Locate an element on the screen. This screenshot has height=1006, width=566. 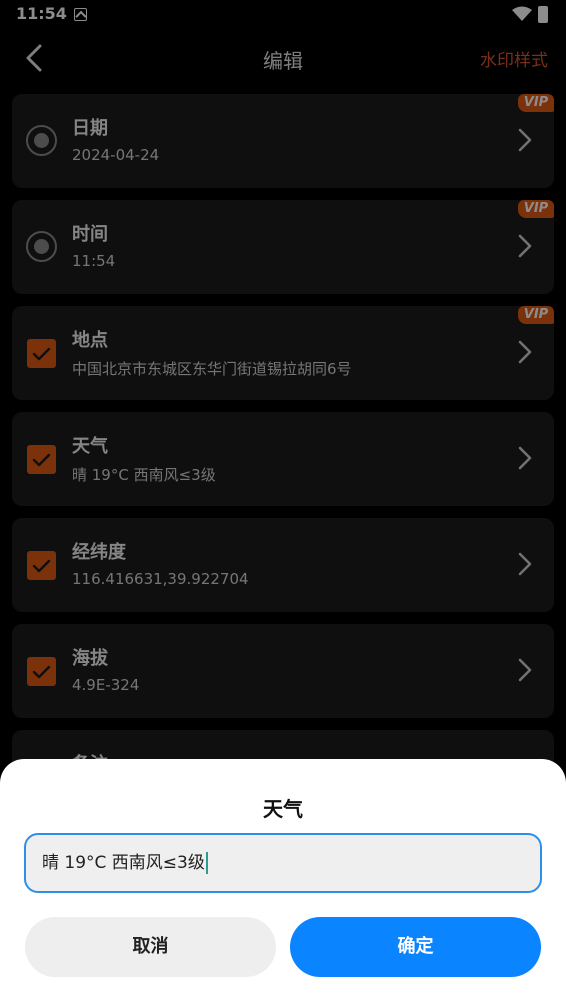
input-value: 晴 19°C 西南风≤3级 is located at coordinates (123, 863).